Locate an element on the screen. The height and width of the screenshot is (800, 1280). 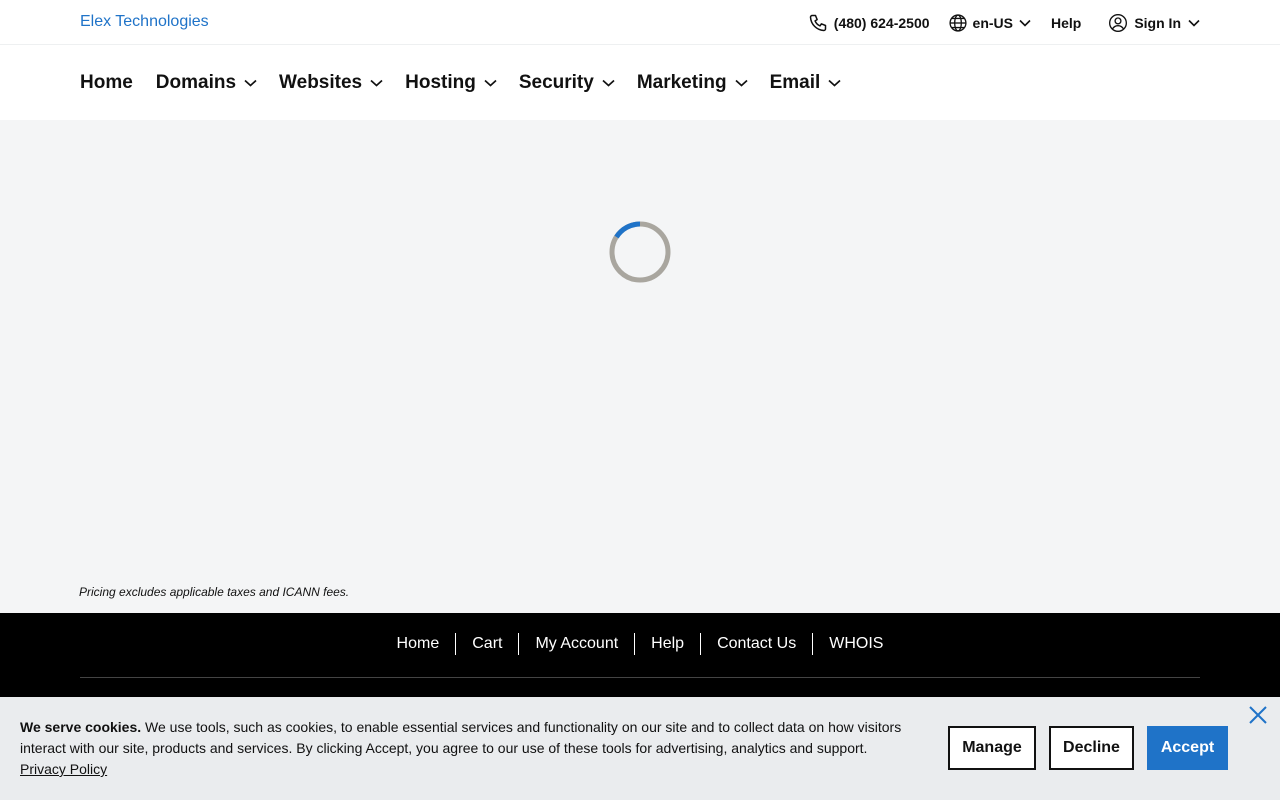
nav-item-home: Home is located at coordinates (106, 83).